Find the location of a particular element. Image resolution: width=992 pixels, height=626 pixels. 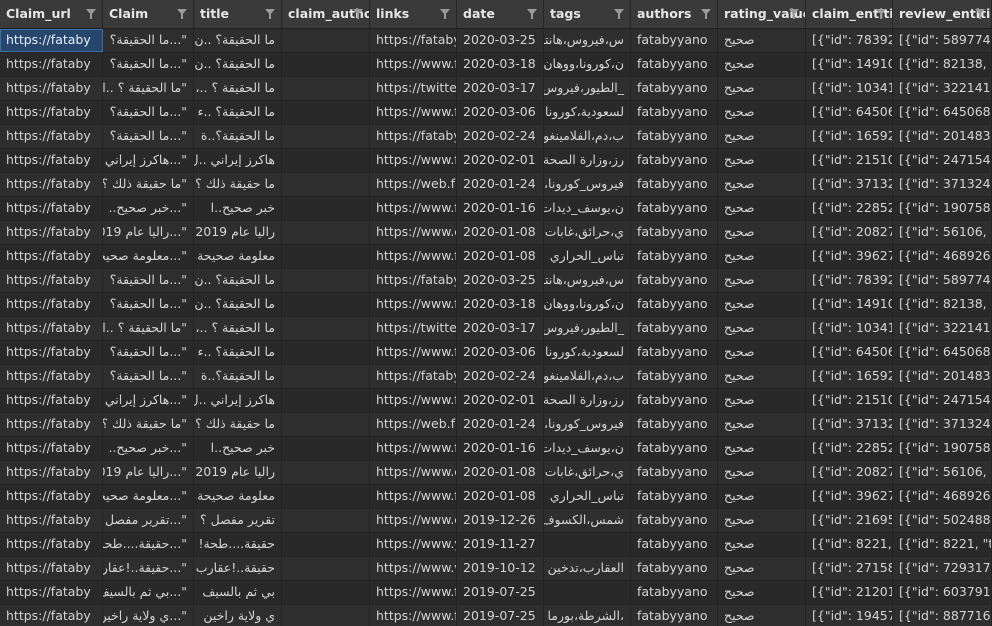

column-header-authors: authors is located at coordinates (674, 14).